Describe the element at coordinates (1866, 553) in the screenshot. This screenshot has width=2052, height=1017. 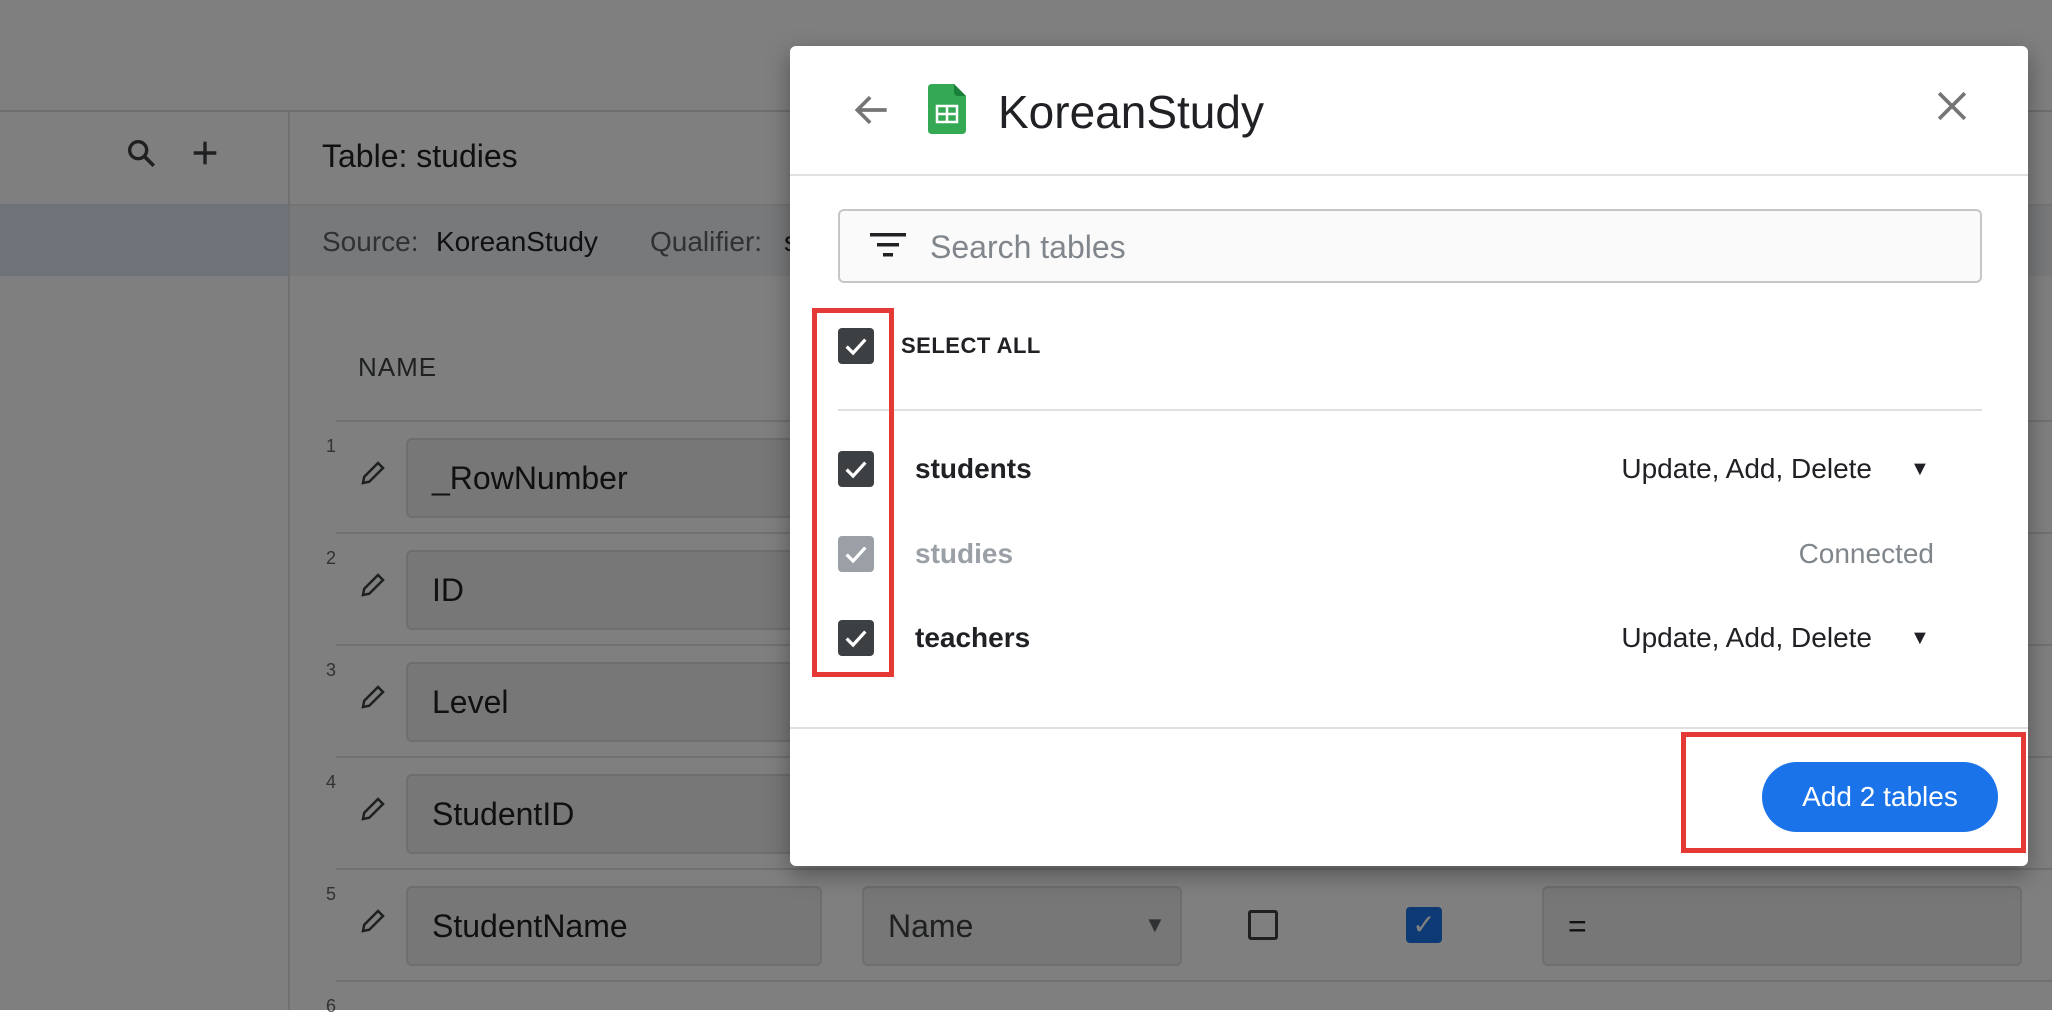
I see `connected-status: Connected` at that location.